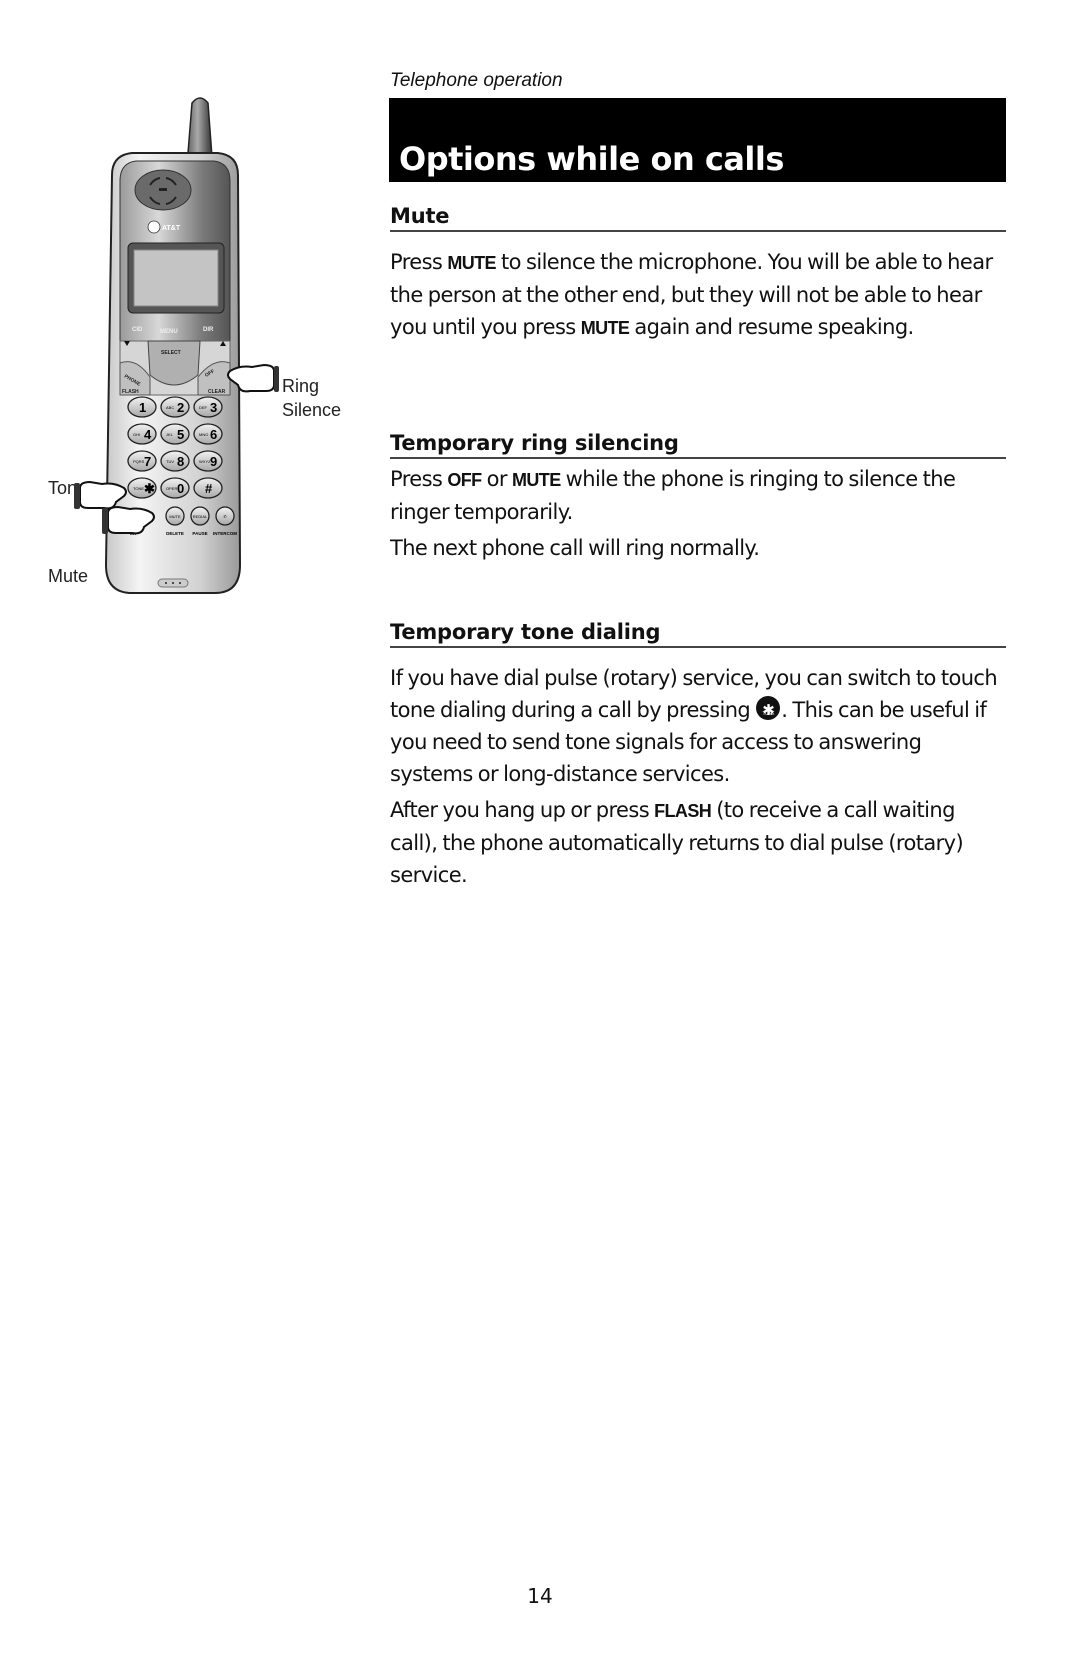  What do you see at coordinates (174, 363) in the screenshot?
I see `select-key` at bounding box center [174, 363].